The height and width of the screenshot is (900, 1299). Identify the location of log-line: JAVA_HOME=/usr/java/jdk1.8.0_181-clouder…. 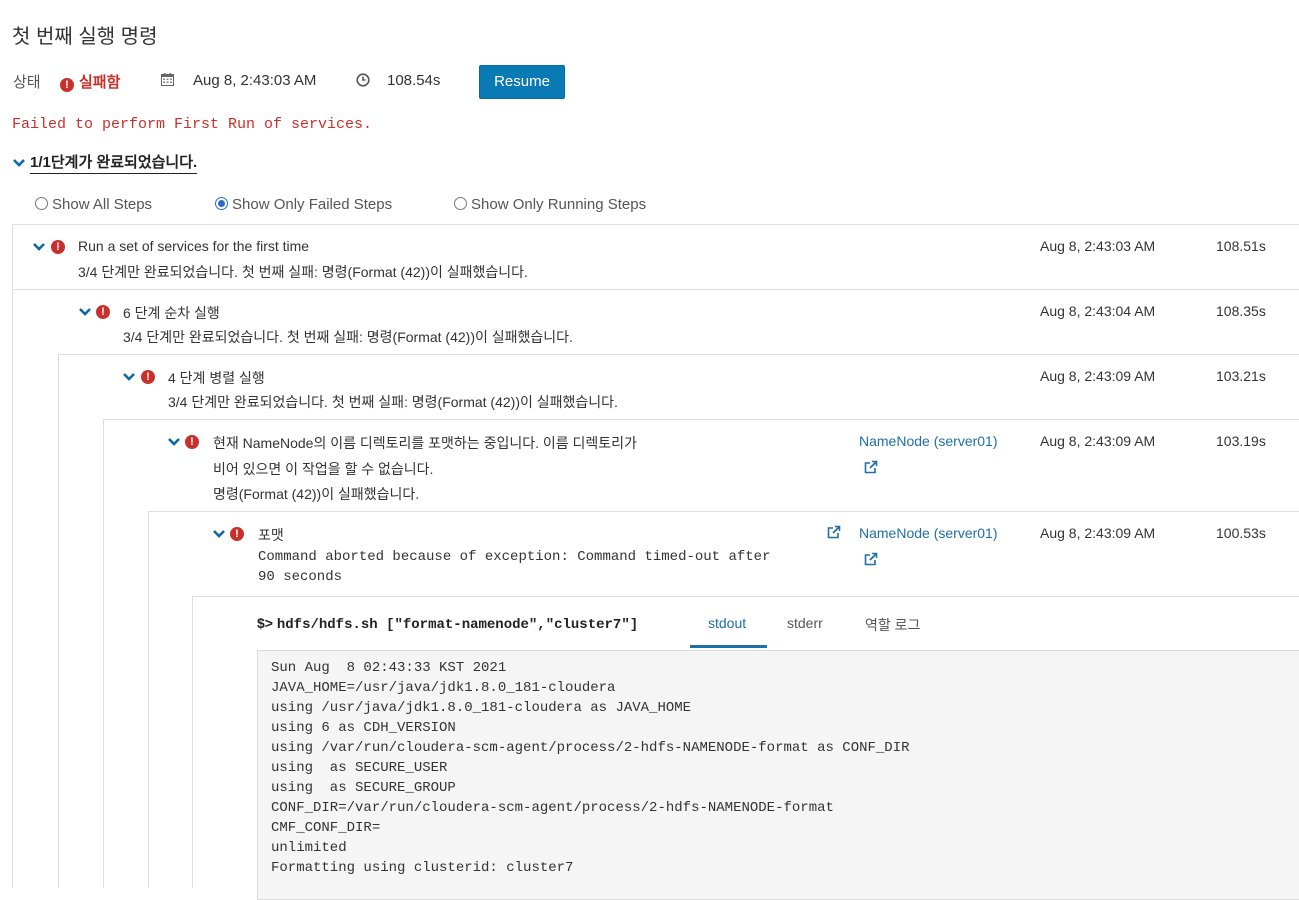
(443, 688).